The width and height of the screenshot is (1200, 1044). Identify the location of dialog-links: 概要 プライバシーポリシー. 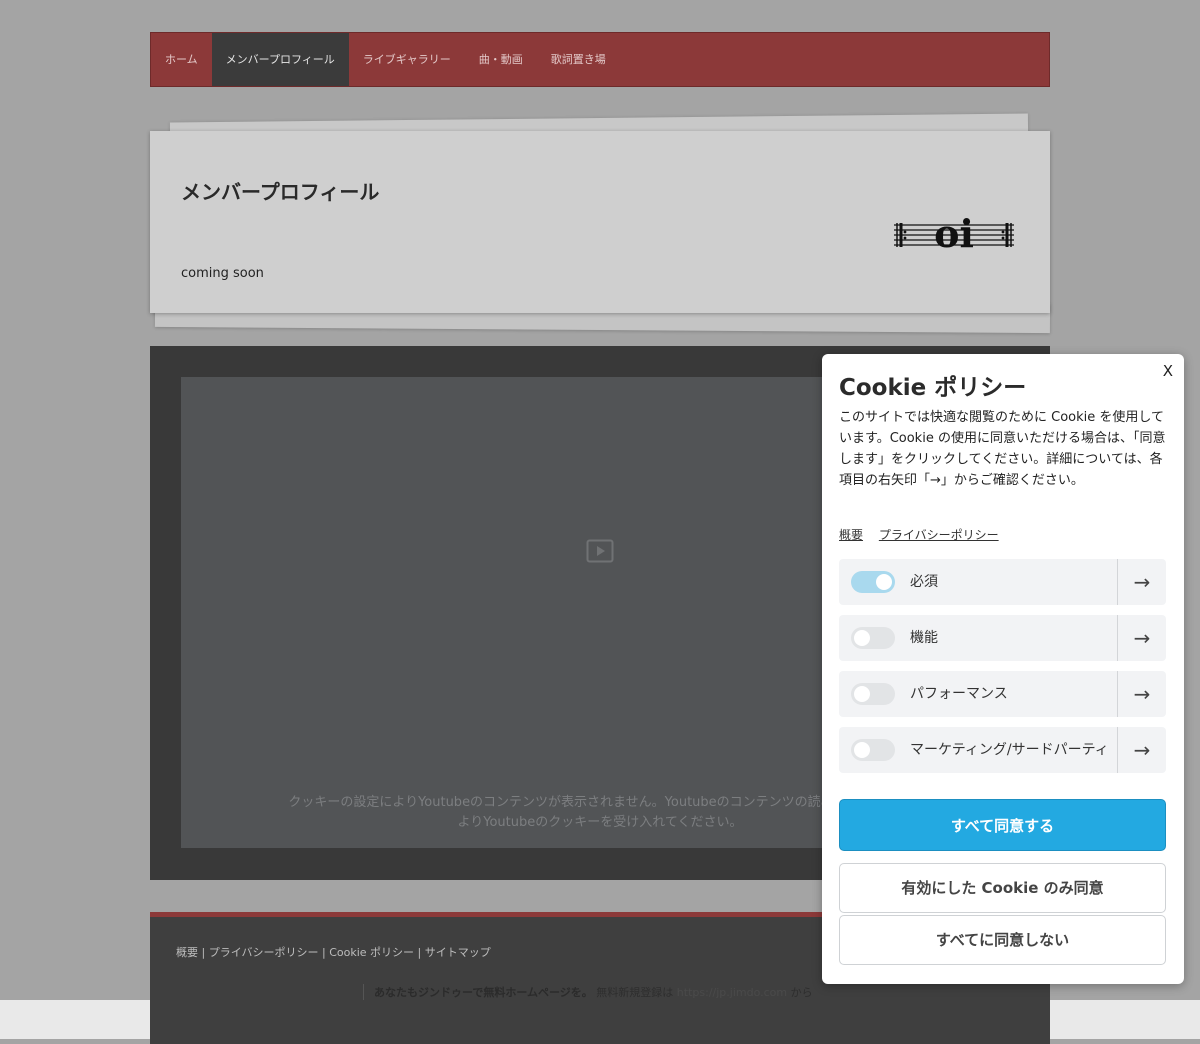
(925, 534).